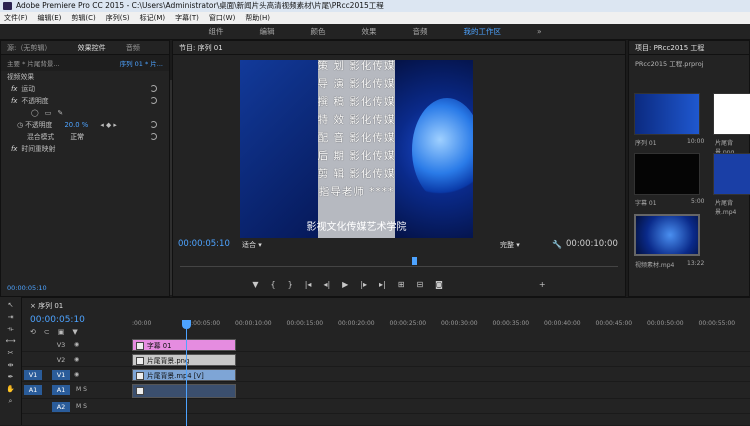 This screenshot has width=750, height=426. I want to click on timeline-playhead-line, so click(186, 373).